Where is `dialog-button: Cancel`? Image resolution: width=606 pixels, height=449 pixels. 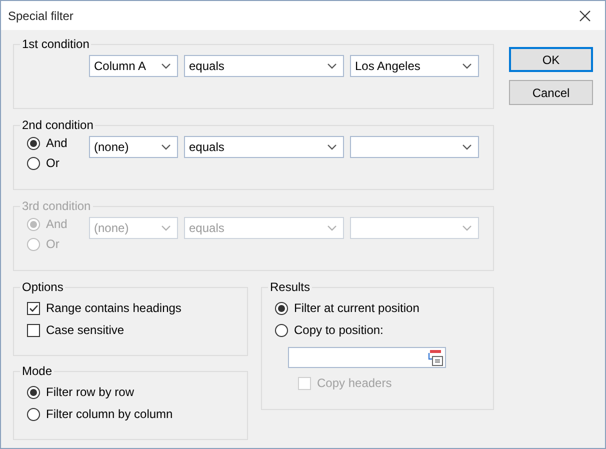
dialog-button: Cancel is located at coordinates (551, 92).